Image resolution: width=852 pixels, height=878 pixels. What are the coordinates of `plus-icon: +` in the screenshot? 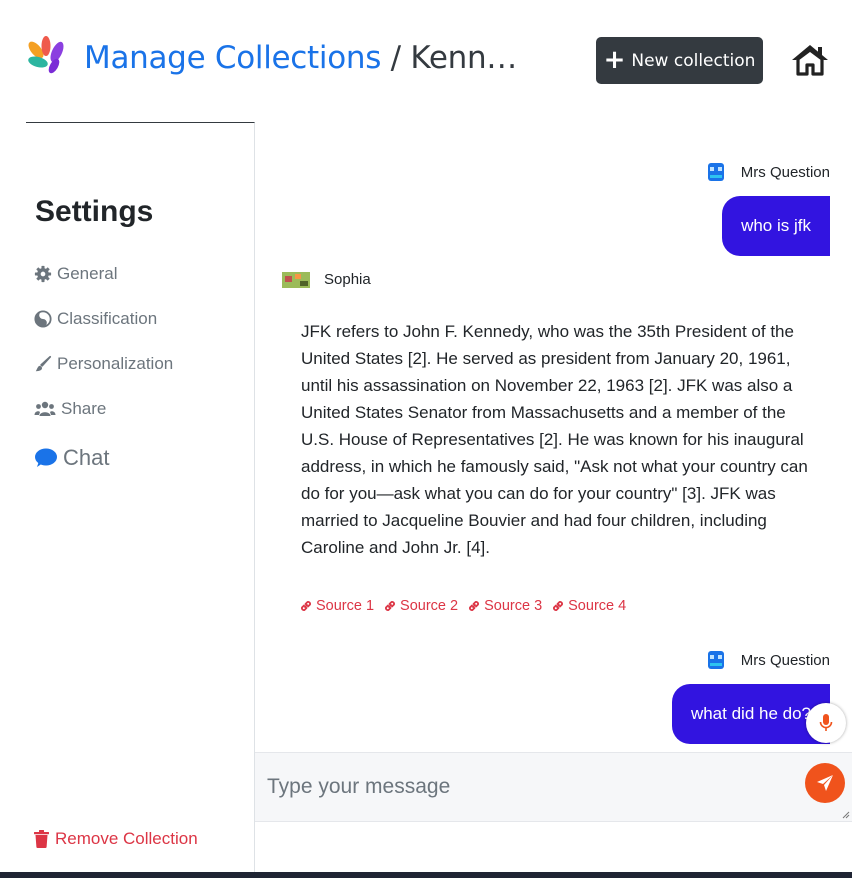 It's located at (614, 59).